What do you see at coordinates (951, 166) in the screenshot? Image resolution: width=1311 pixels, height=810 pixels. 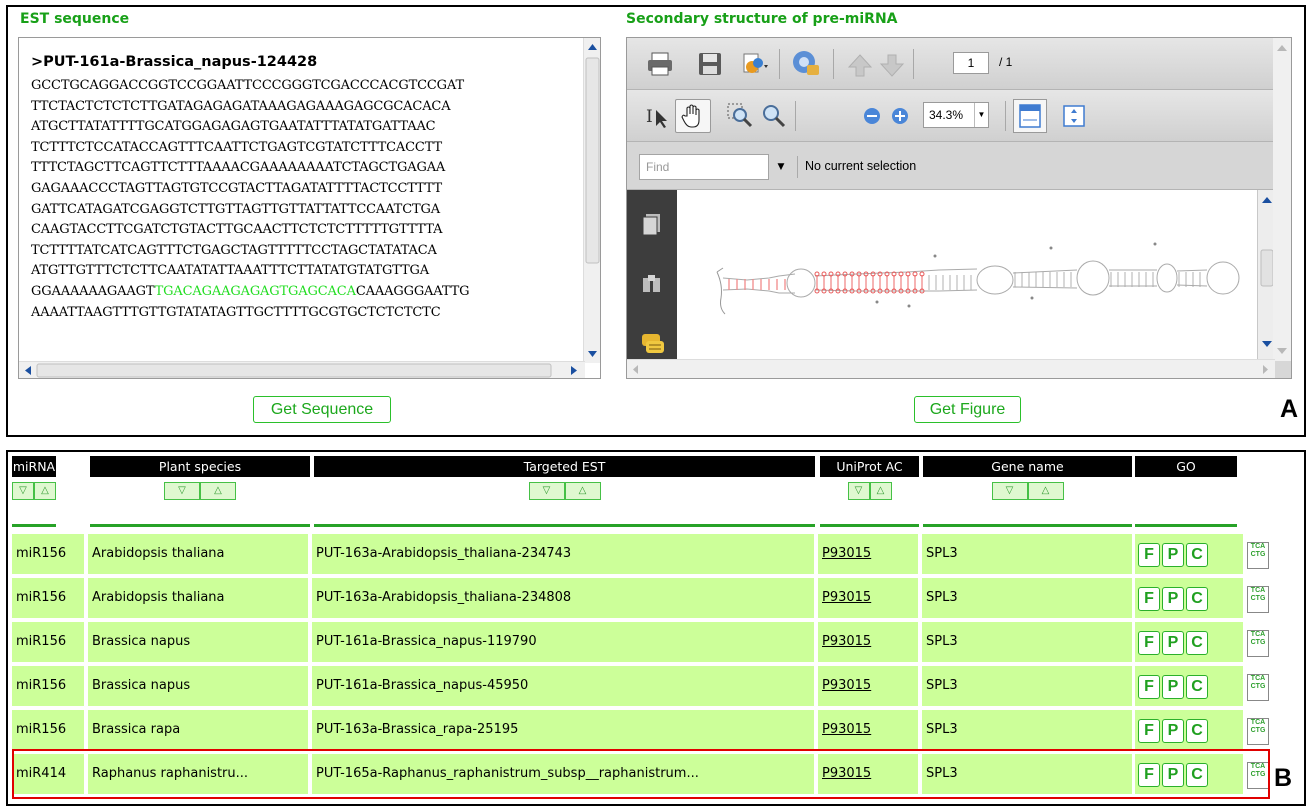 I see `pdf-find-bar: Find ▼ No current selection` at bounding box center [951, 166].